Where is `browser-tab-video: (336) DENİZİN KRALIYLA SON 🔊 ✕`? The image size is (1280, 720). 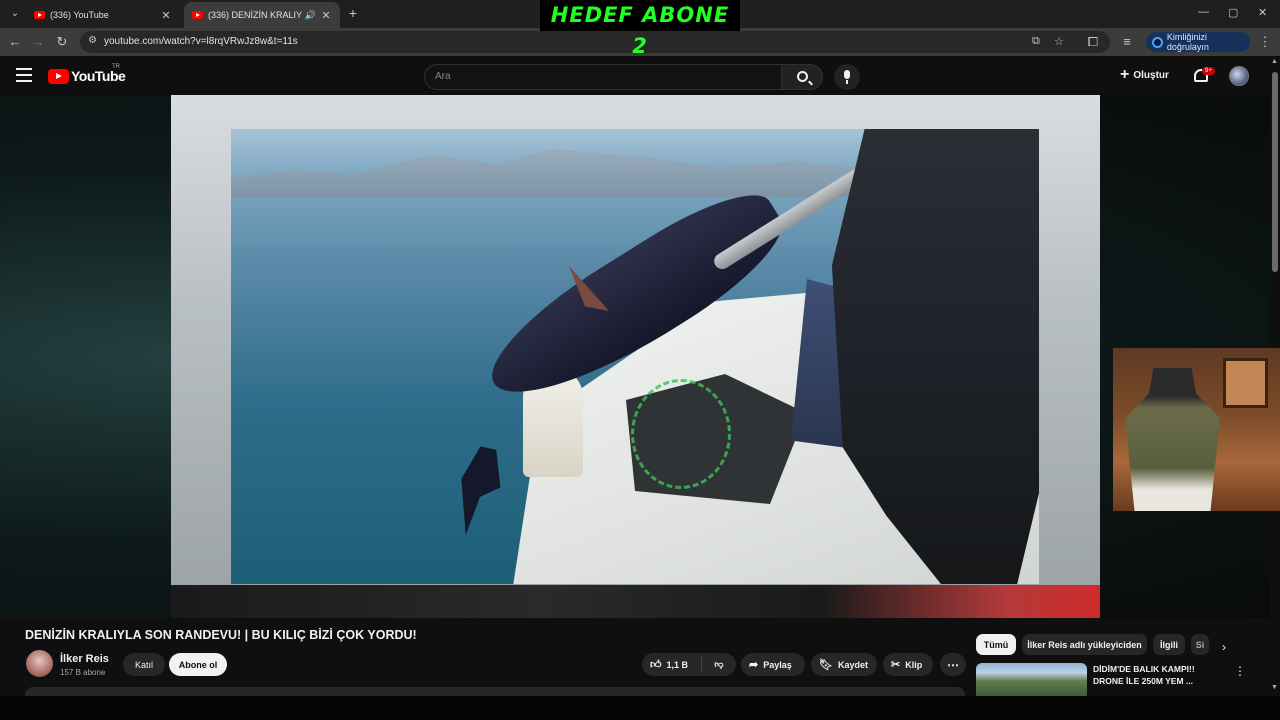
browser-tab-video: (336) DENİZİN KRALIYLA SON 🔊 ✕ is located at coordinates (262, 15).